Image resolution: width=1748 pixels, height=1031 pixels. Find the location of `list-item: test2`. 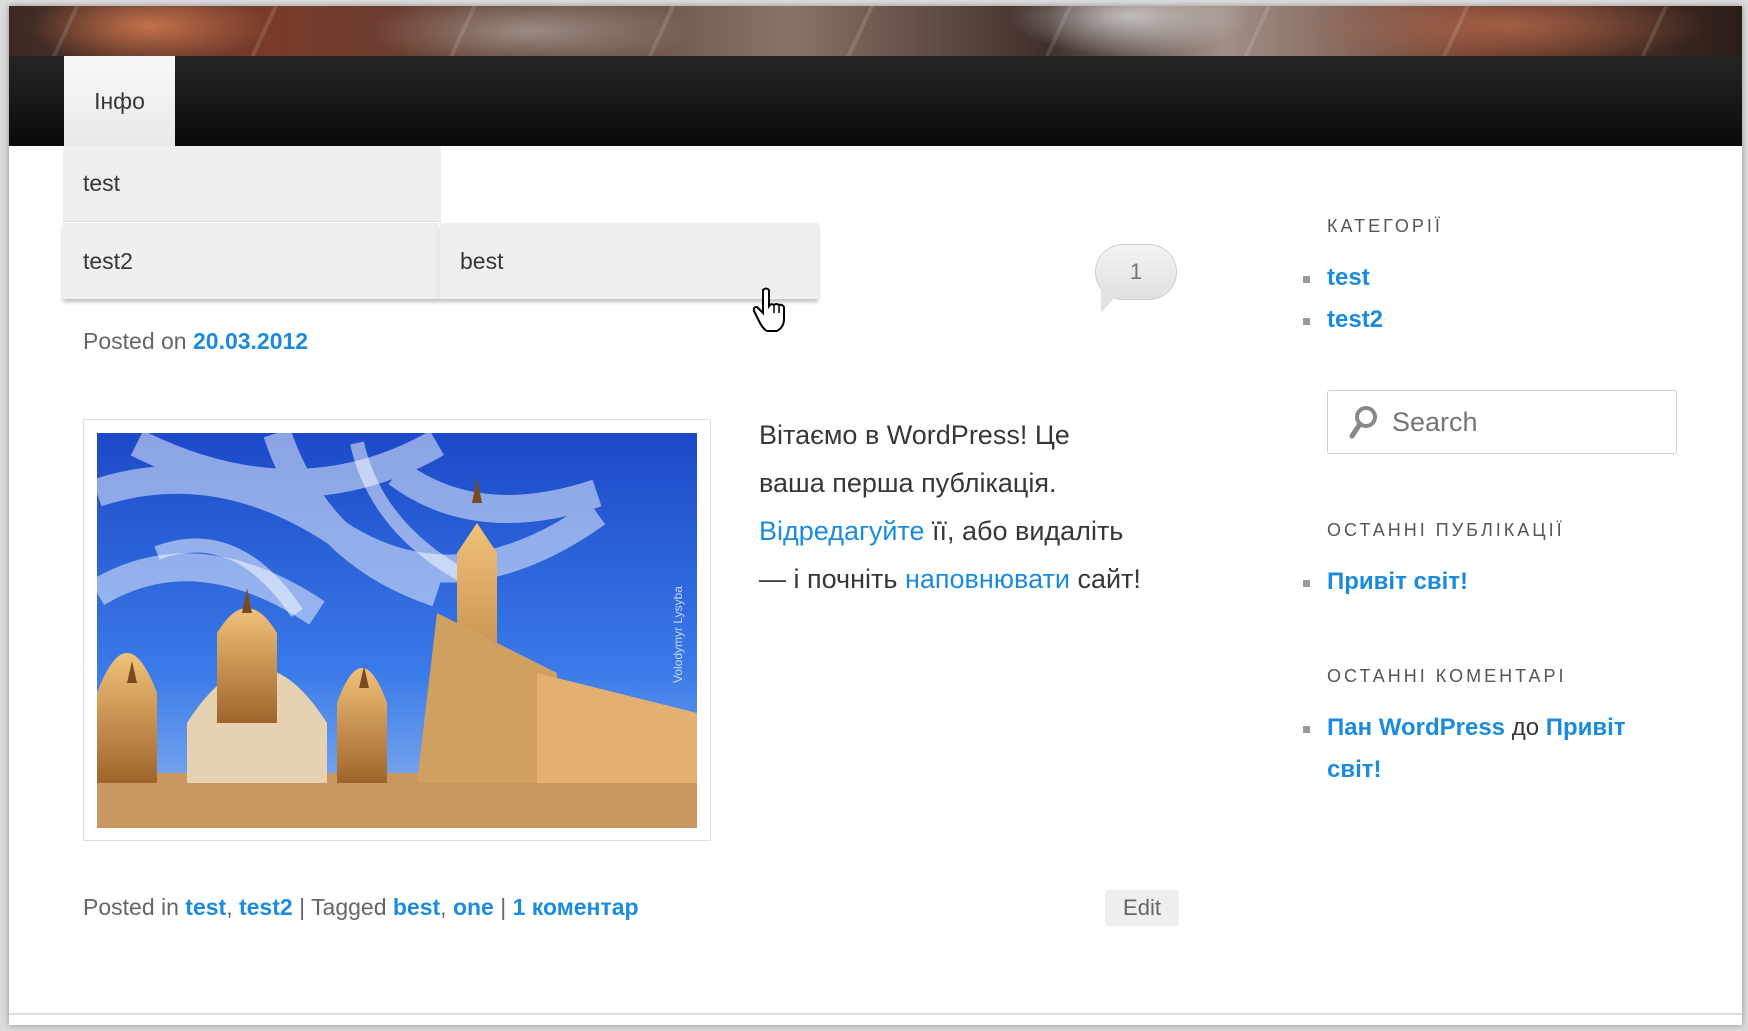

list-item: test2 is located at coordinates (1341, 320).